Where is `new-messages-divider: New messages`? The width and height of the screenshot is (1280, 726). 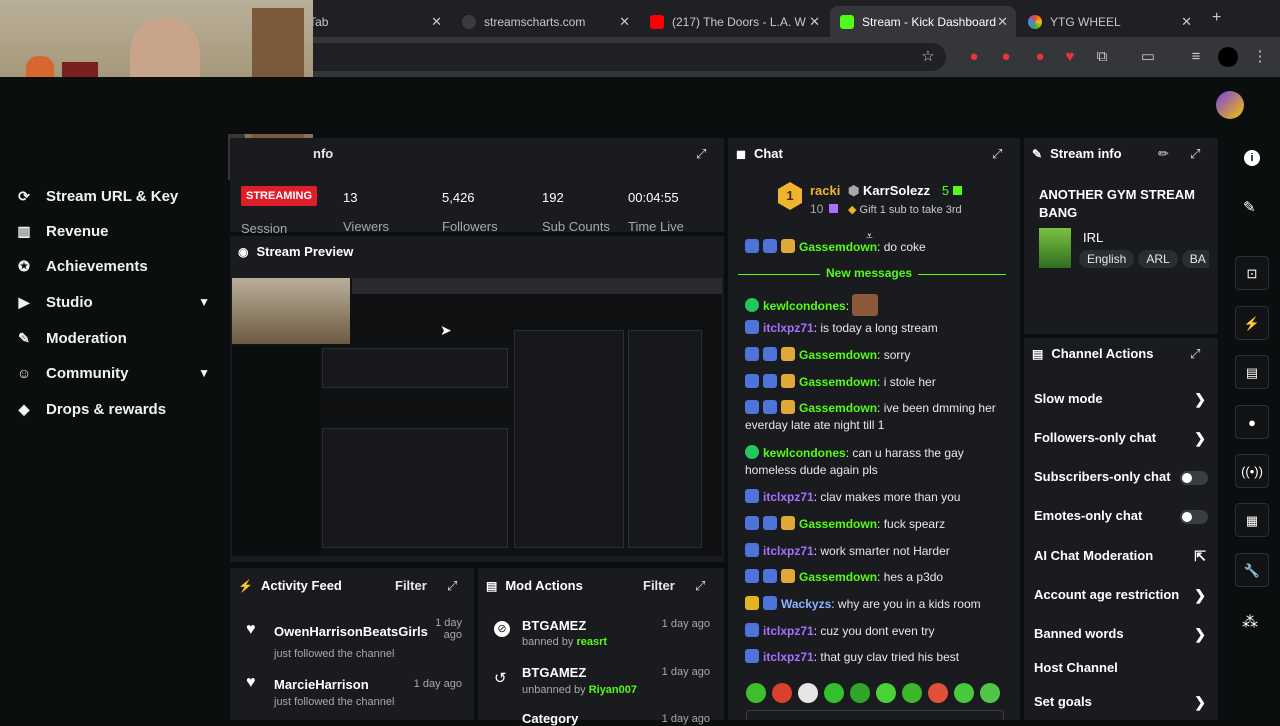
new-messages-divider: New messages is located at coordinates (872, 274).